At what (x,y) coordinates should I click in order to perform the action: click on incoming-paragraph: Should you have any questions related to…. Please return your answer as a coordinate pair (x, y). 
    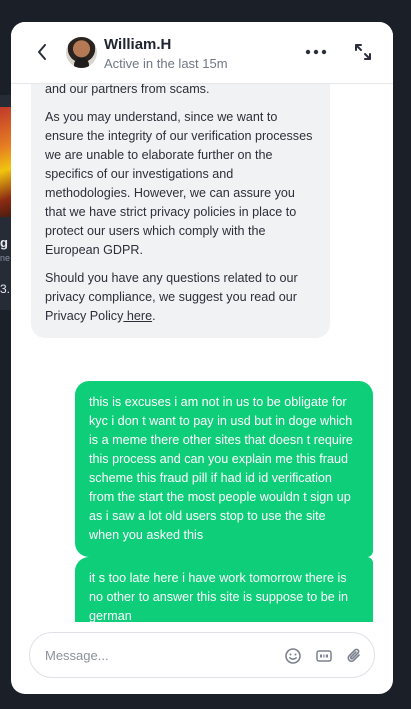
    Looking at the image, I should click on (180, 297).